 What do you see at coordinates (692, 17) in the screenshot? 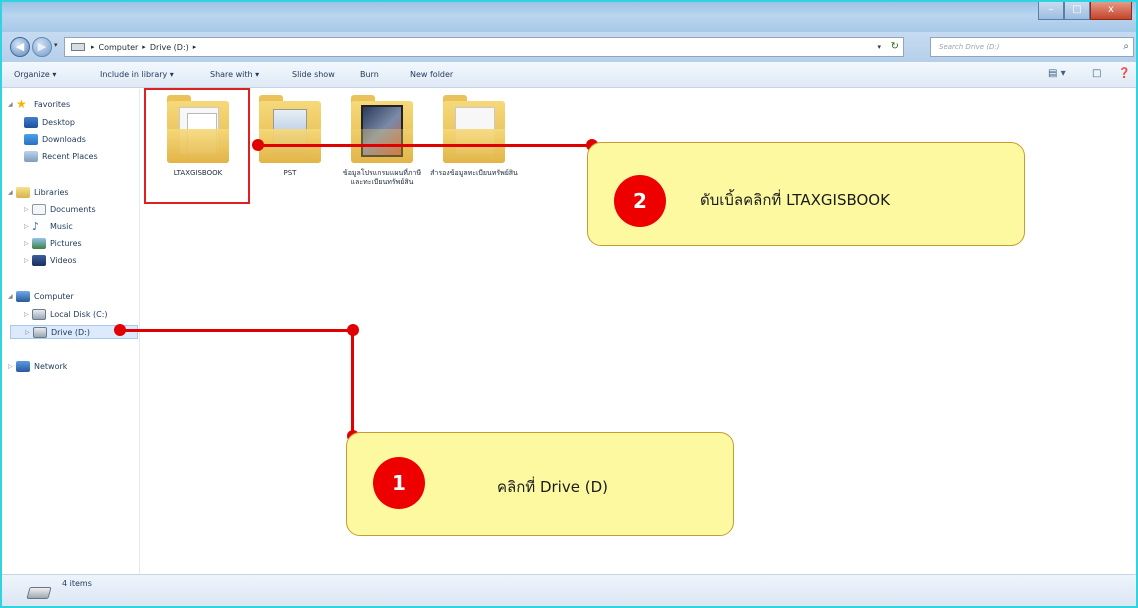
I see `window-title` at bounding box center [692, 17].